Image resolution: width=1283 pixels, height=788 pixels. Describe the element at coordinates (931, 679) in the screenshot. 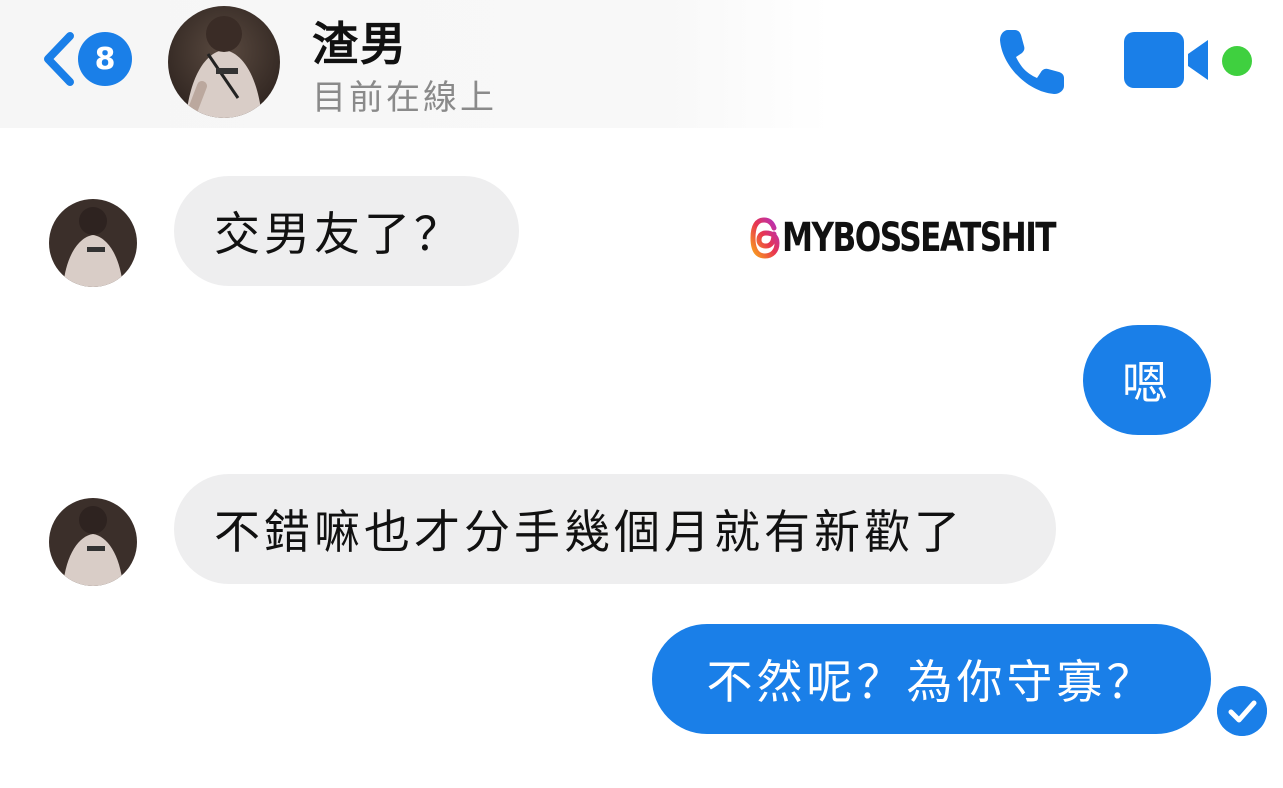

I see `message-bubble-outgoing: 不然呢？為你守寡？` at that location.